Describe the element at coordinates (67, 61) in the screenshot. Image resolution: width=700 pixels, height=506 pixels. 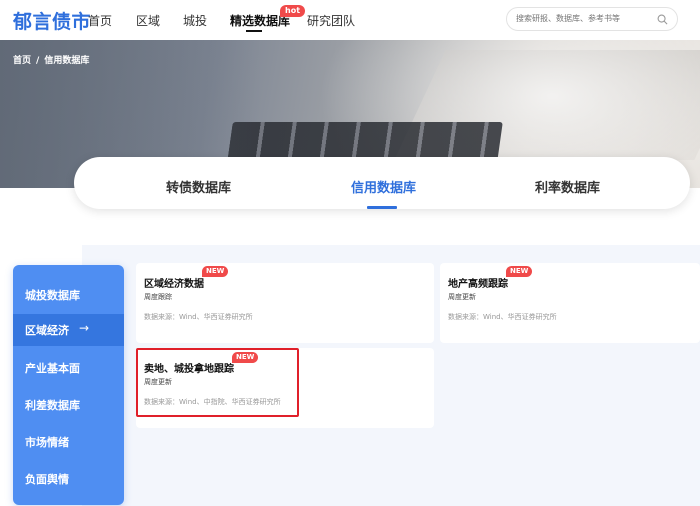
I see `breadcrumb-current: 信用数据库` at that location.